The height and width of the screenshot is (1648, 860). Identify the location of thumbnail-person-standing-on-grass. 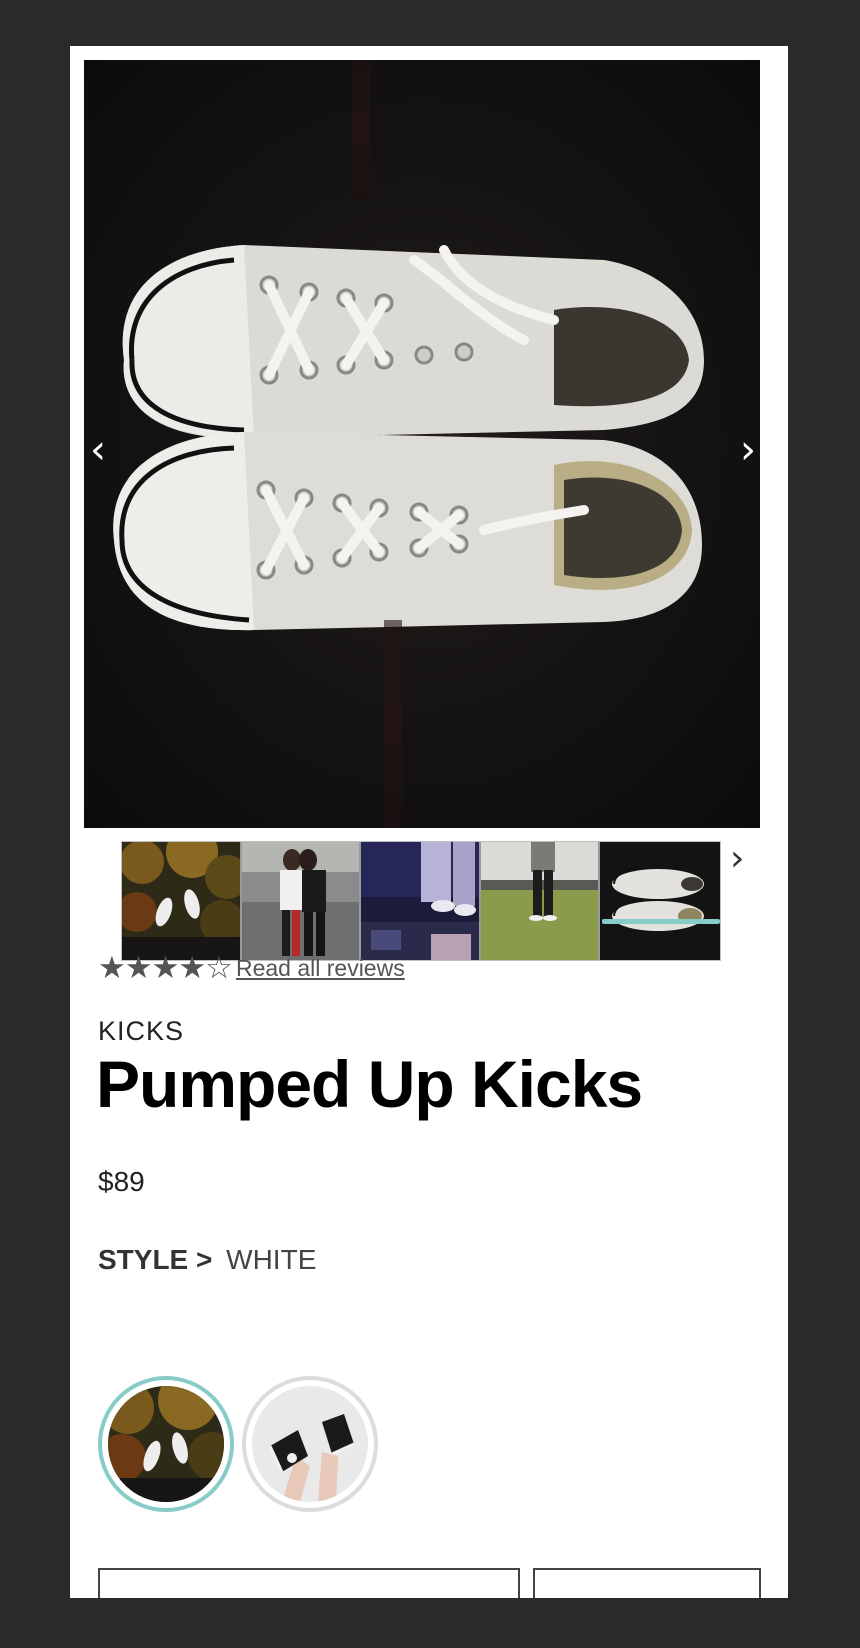
(540, 901).